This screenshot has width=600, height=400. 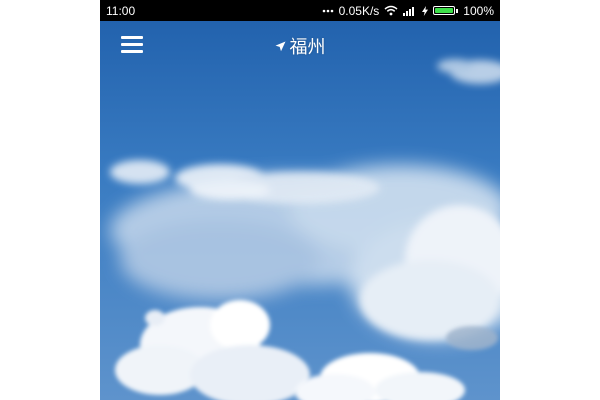 I want to click on signal-icon, so click(x=410, y=11).